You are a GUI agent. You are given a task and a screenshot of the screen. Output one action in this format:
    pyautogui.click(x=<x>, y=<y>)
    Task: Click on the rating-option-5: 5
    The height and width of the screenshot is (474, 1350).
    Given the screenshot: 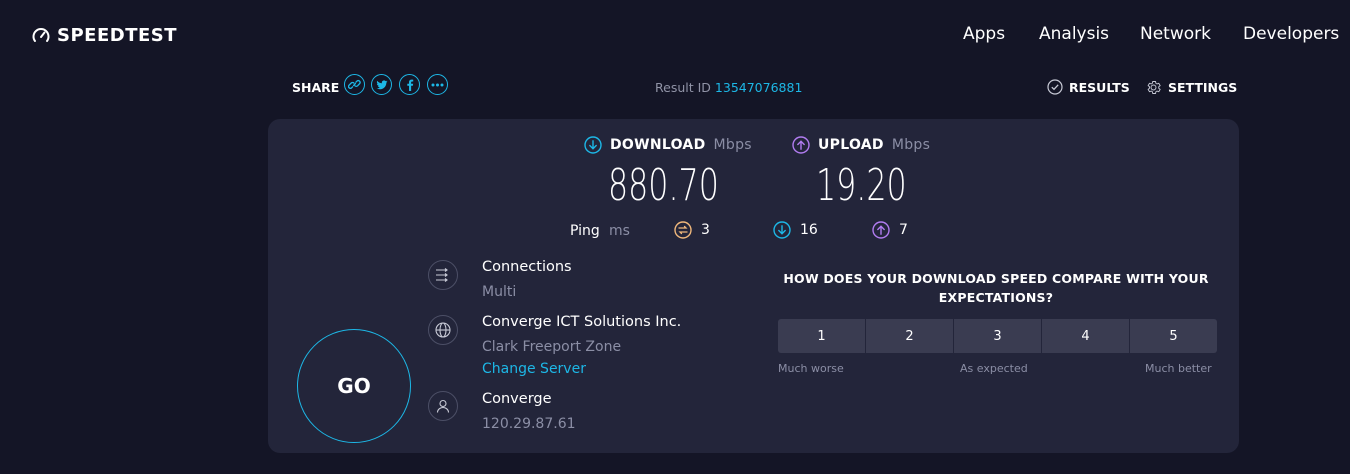 What is the action you would take?
    pyautogui.click(x=1173, y=336)
    